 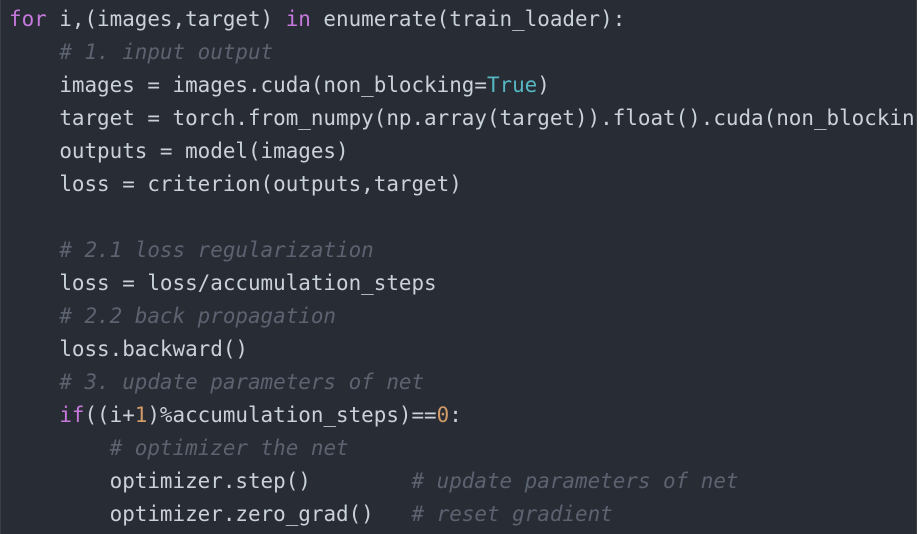 What do you see at coordinates (455, 415) in the screenshot?
I see `code-token: :` at bounding box center [455, 415].